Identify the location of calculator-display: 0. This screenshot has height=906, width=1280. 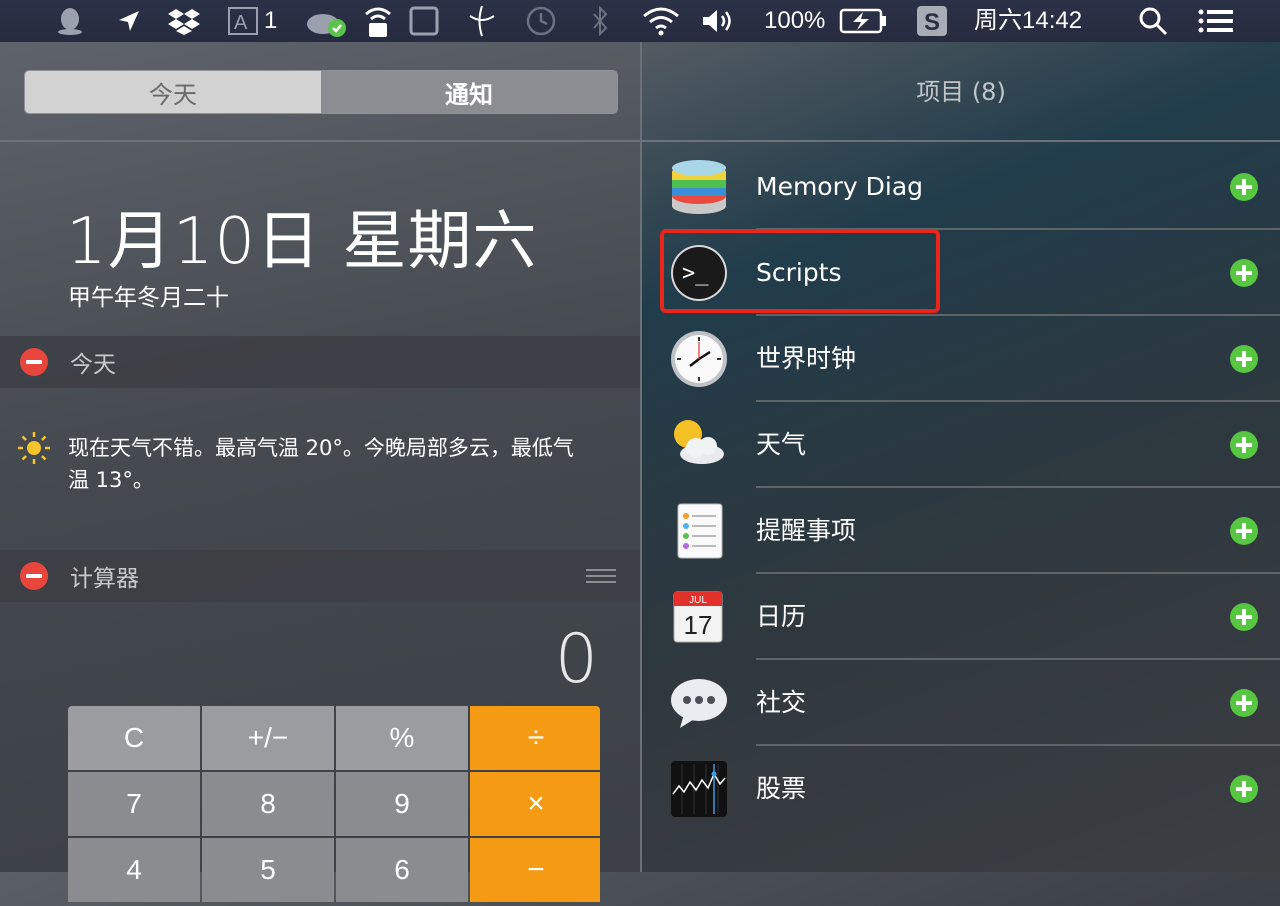
(576, 659).